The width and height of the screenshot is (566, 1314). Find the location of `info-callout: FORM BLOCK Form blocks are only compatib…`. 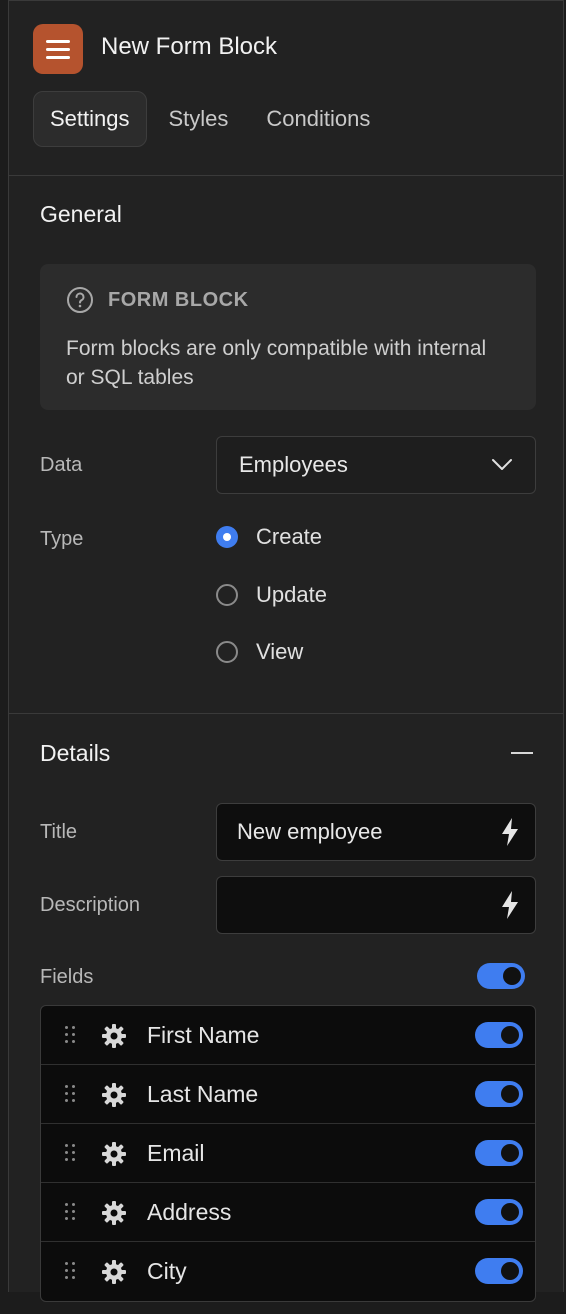

info-callout: FORM BLOCK Form blocks are only compatib… is located at coordinates (288, 337).